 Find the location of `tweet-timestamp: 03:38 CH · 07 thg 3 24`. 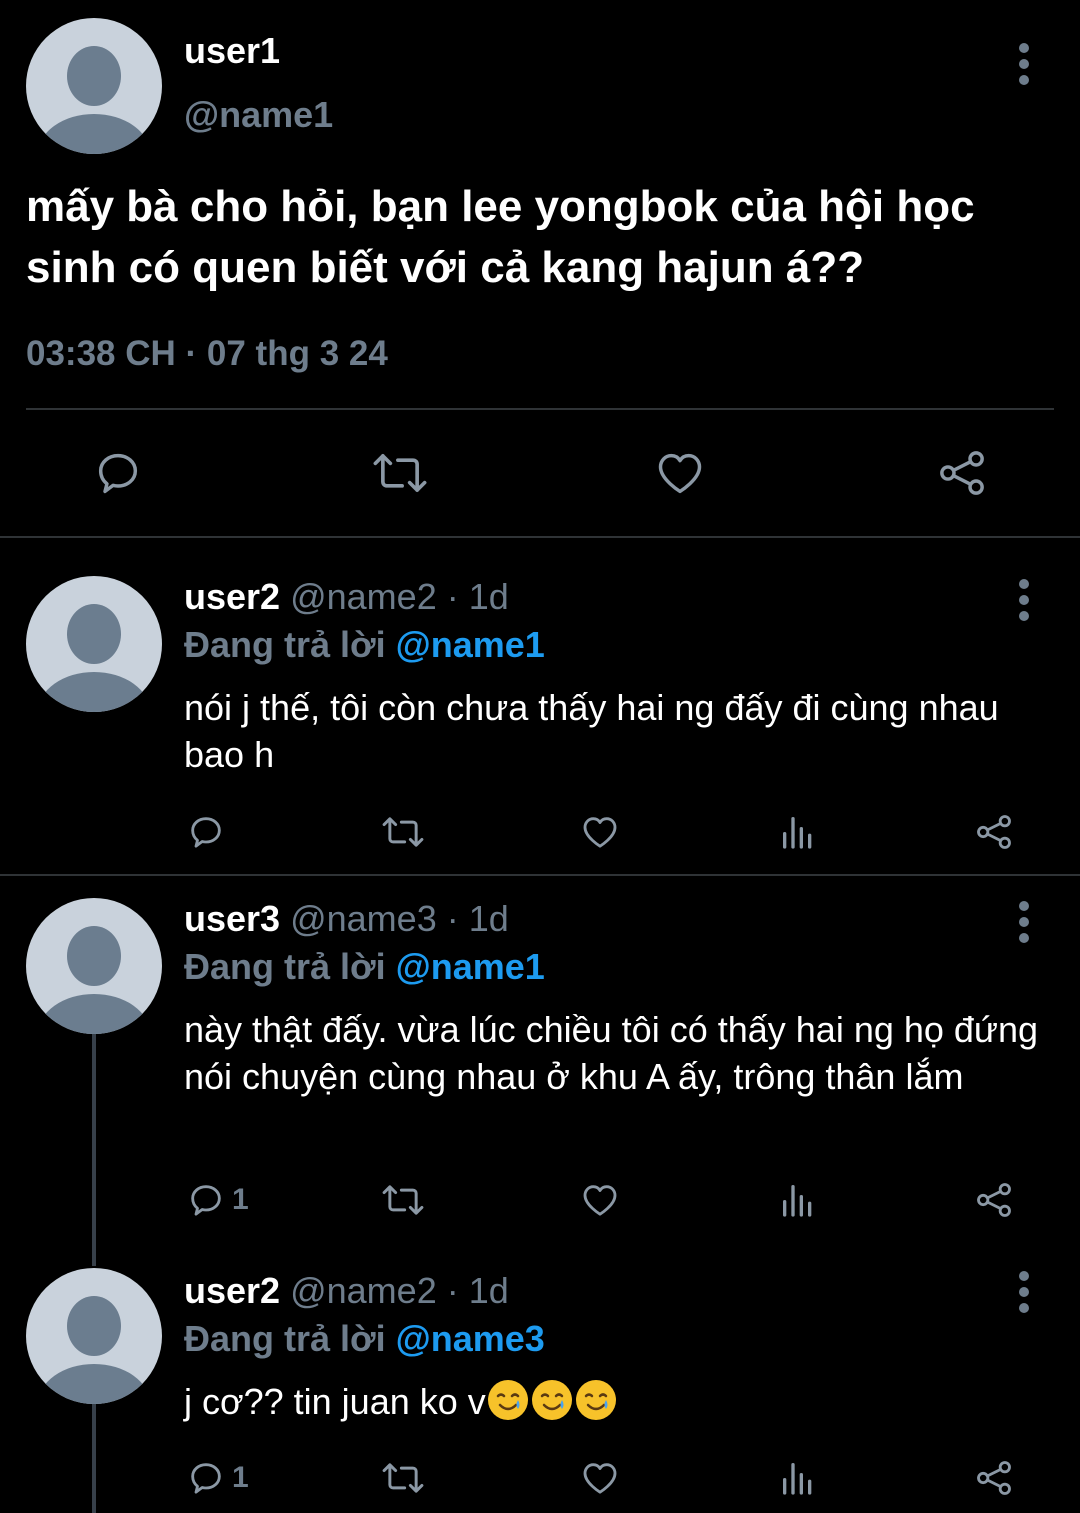

tweet-timestamp: 03:38 CH · 07 thg 3 24 is located at coordinates (207, 354).